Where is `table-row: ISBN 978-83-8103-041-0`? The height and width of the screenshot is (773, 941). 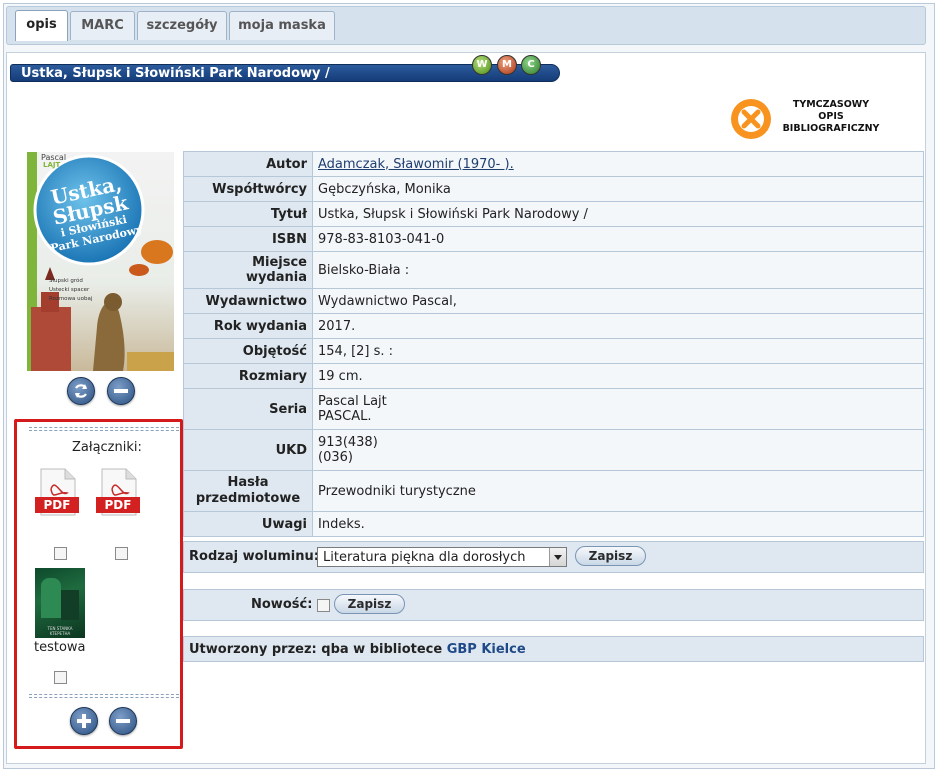 table-row: ISBN 978-83-8103-041-0 is located at coordinates (553, 239).